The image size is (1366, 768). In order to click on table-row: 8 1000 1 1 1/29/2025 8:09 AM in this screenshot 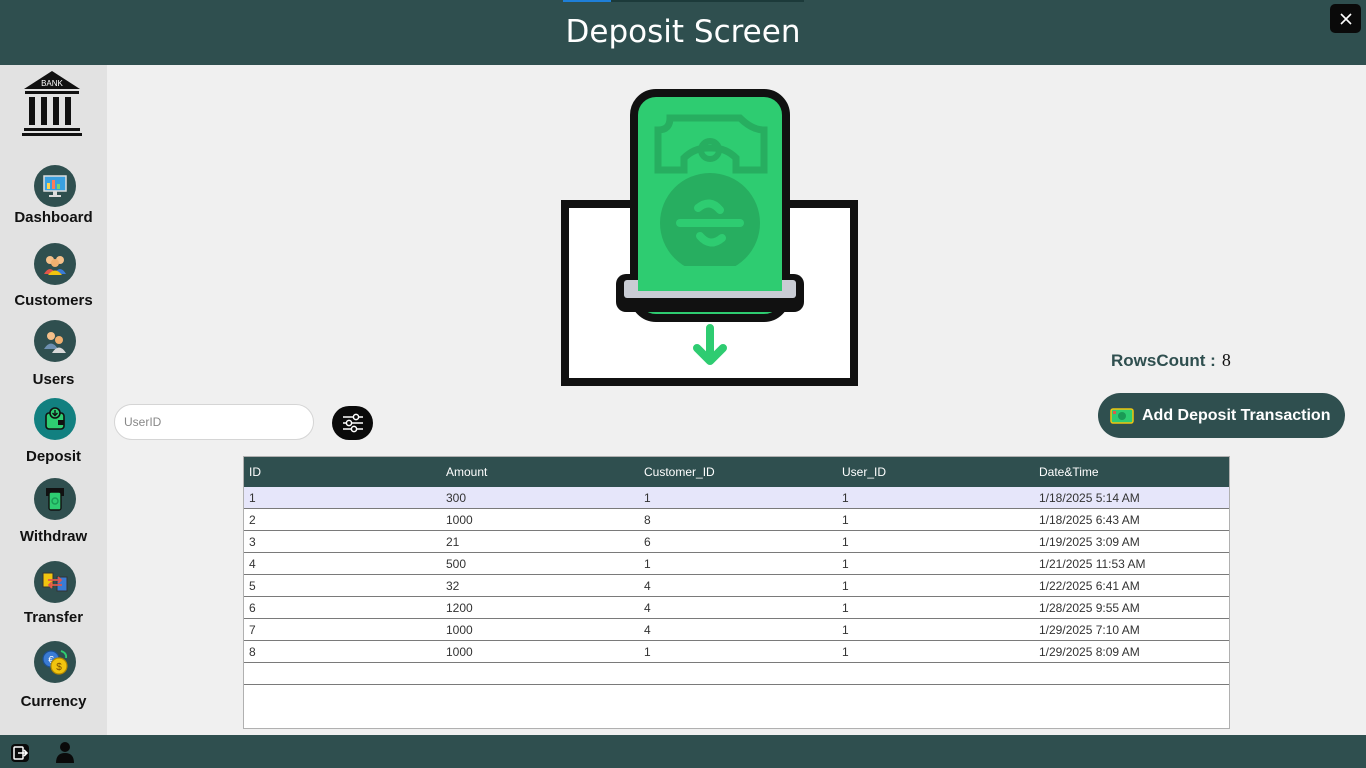, I will do `click(736, 652)`.